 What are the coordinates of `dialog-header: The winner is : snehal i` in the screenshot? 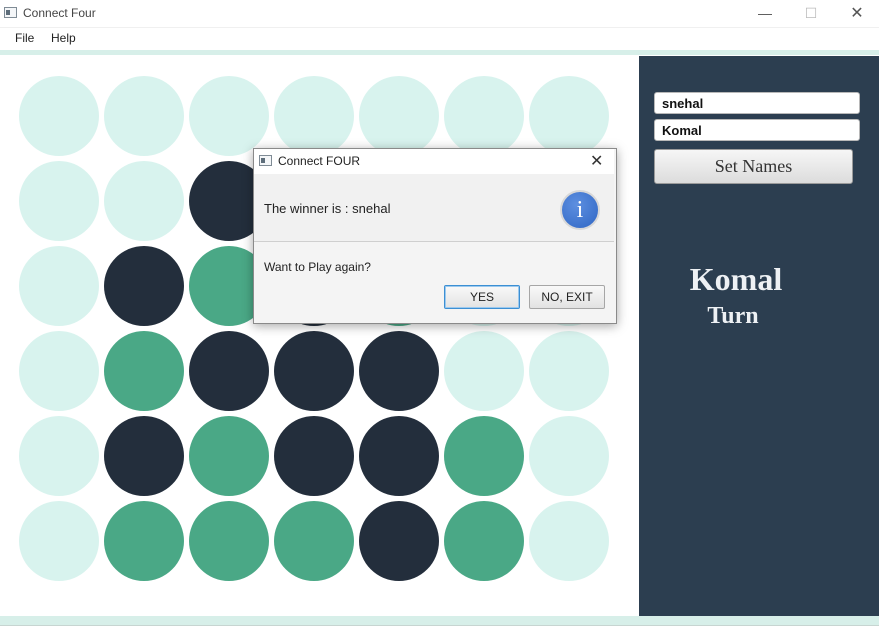 It's located at (434, 208).